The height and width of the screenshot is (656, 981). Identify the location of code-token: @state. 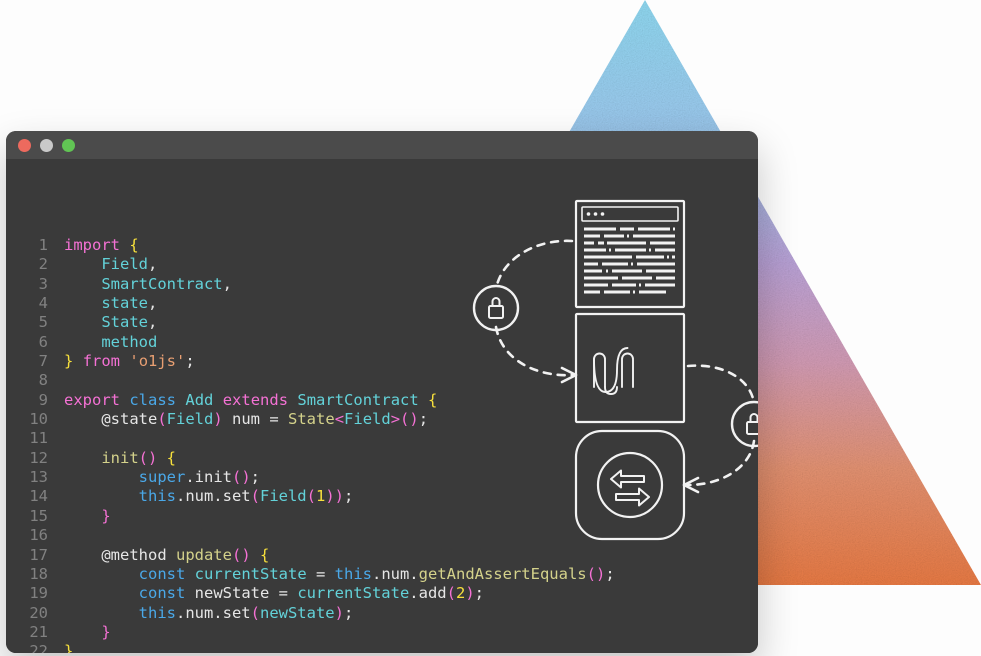
(111, 419).